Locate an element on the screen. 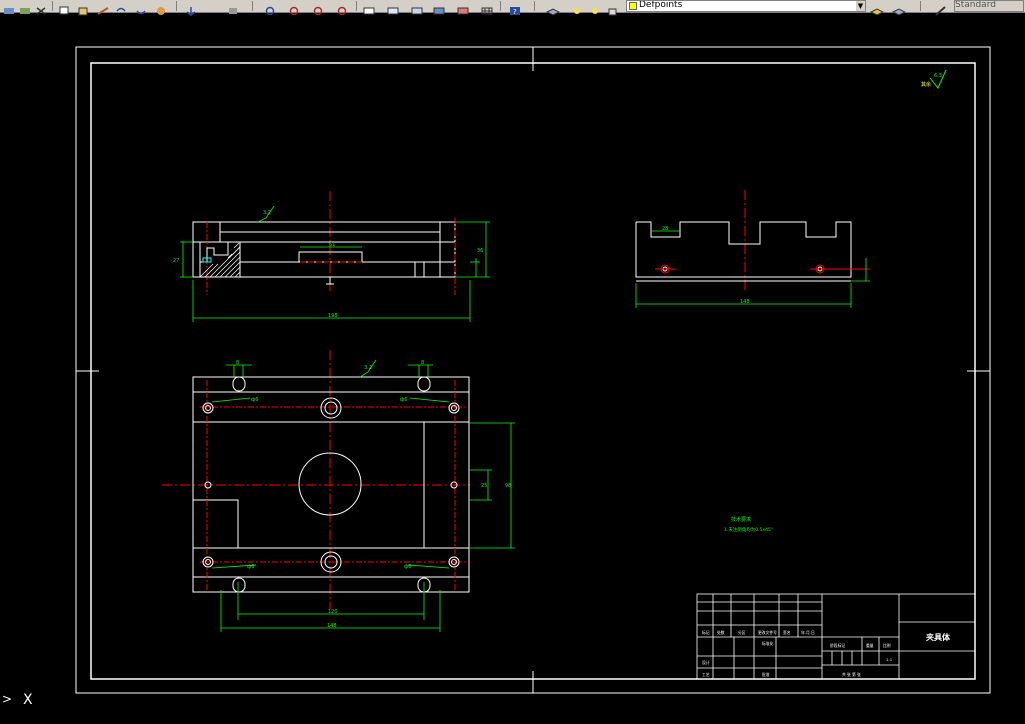 The width and height of the screenshot is (1025, 724). markup-icon is located at coordinates (393, 8).